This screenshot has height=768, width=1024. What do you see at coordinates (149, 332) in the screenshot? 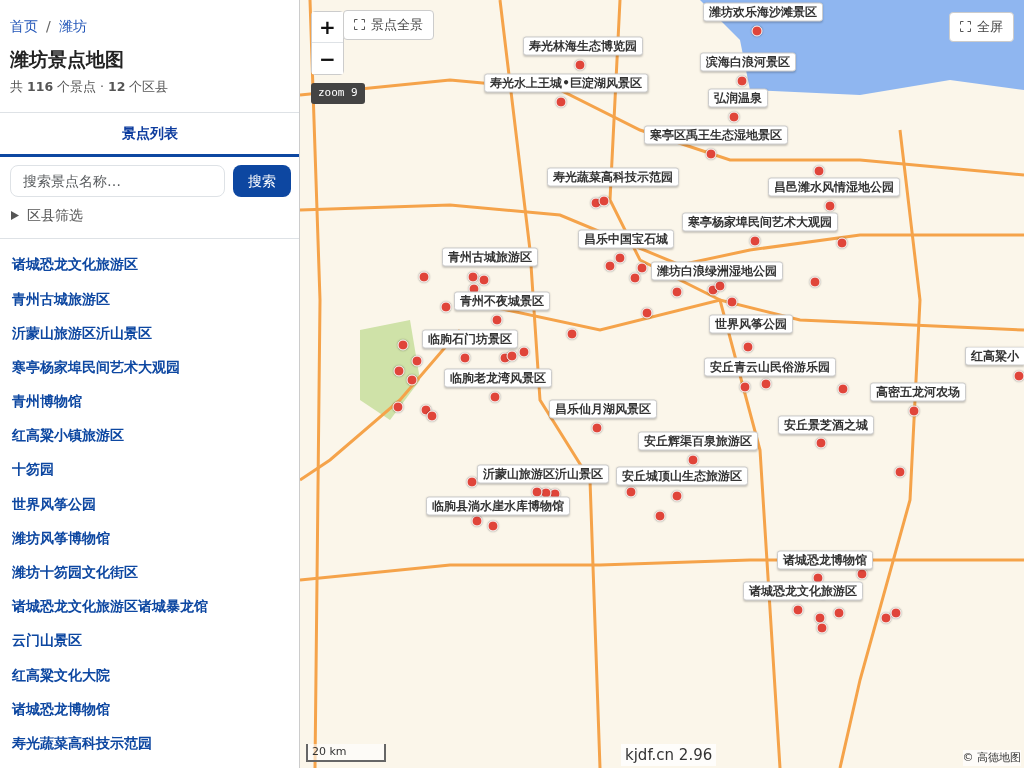
I see `spot-link: 沂蒙山旅游区沂山景区` at bounding box center [149, 332].